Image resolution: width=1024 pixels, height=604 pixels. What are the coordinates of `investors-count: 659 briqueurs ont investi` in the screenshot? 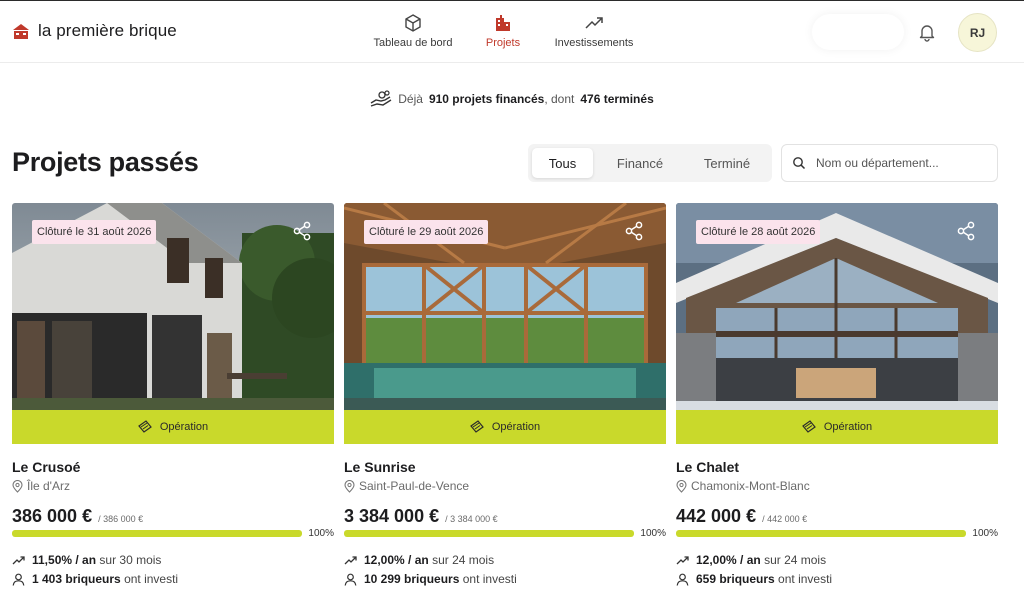 It's located at (754, 579).